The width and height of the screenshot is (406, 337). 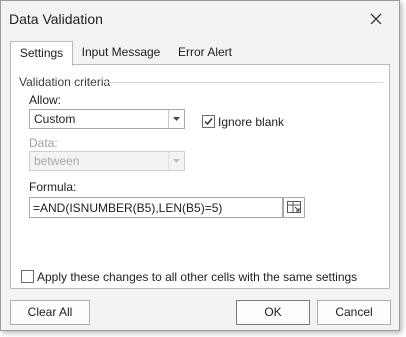 I want to click on tab-error-alert: Error Alert, so click(x=205, y=53).